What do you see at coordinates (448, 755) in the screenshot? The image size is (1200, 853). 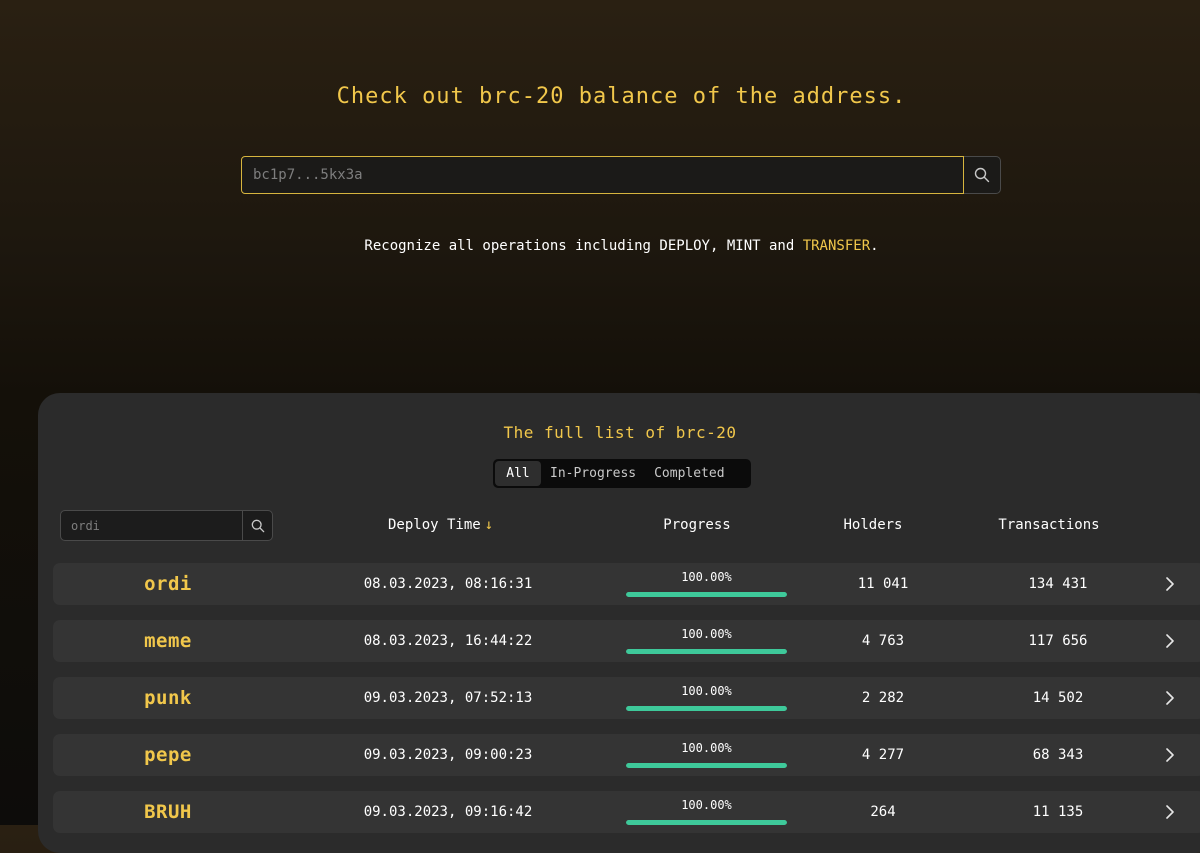 I see `deploy-time: 09.03.2023, 09:00:23` at bounding box center [448, 755].